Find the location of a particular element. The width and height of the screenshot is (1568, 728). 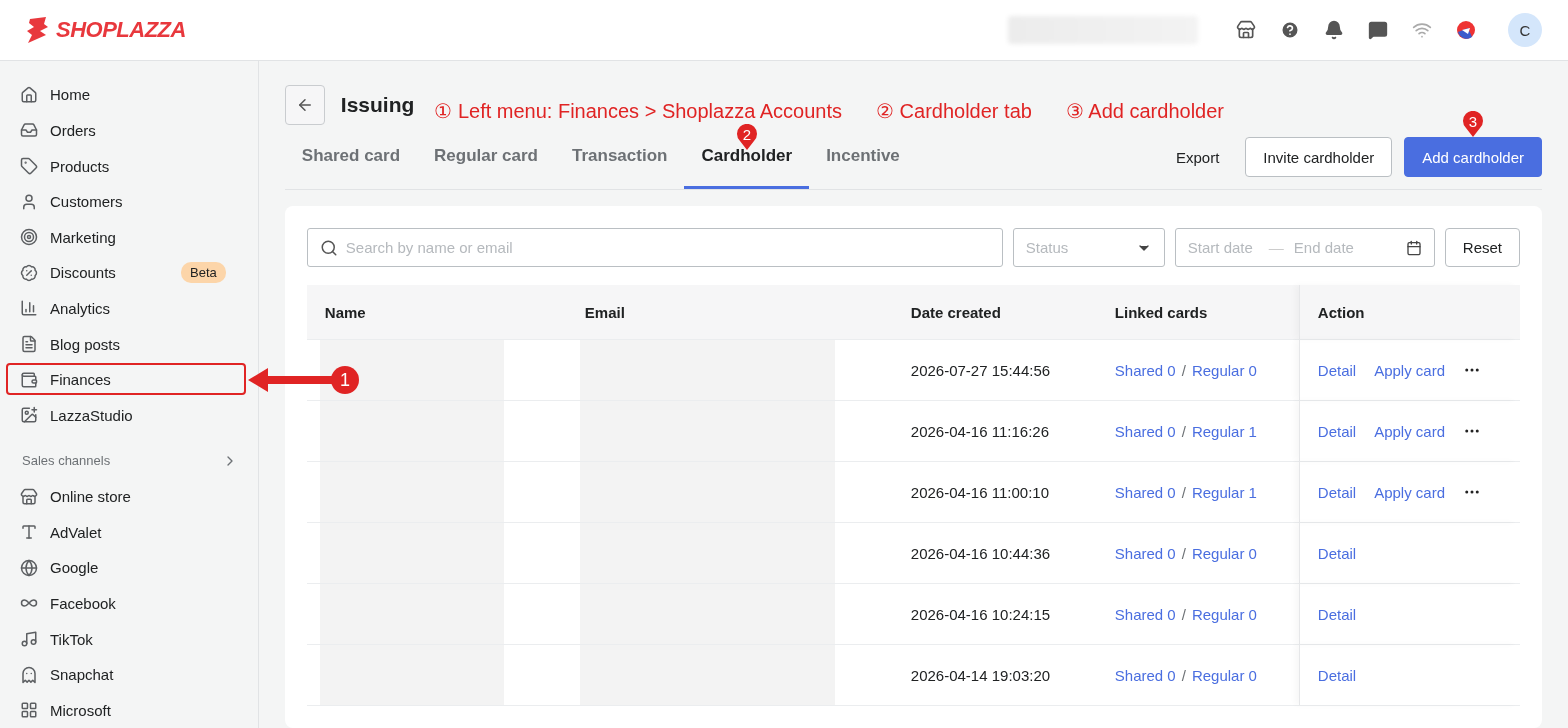

sidebar-item: Analytics is located at coordinates (129, 308).